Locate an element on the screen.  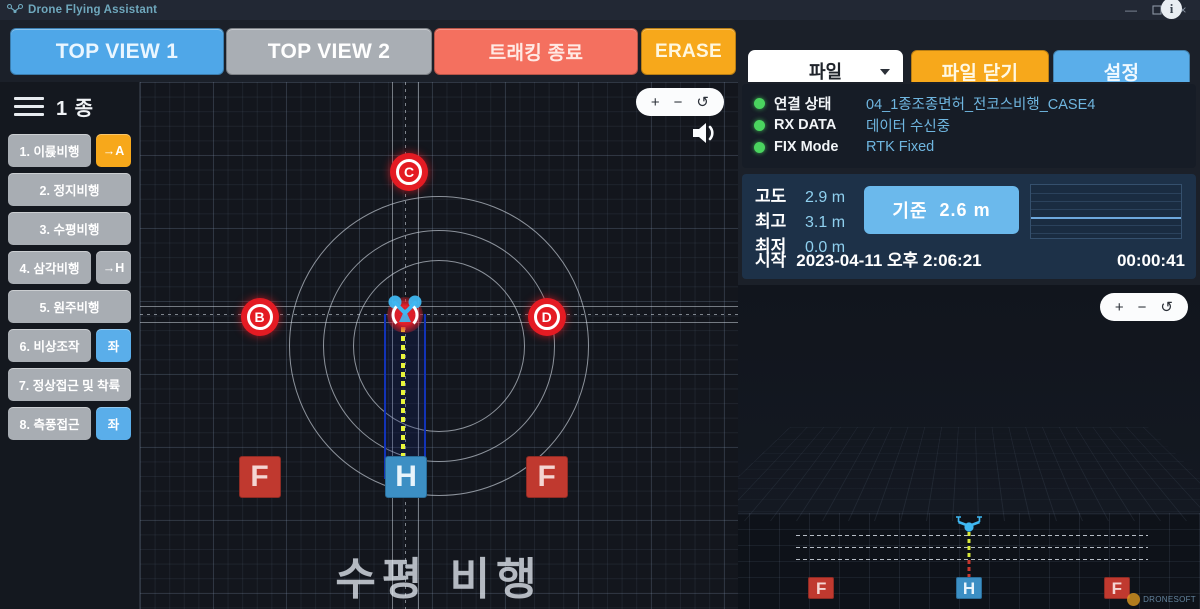
perspective-pad-h-1: H is located at coordinates (969, 588).